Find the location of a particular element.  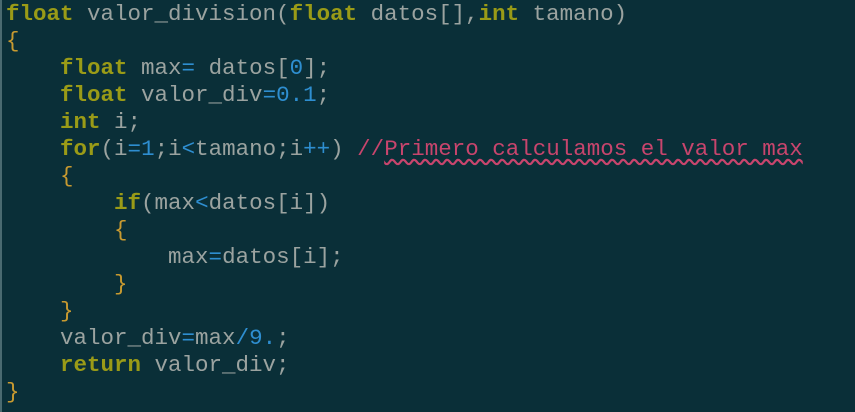

code-token: 0 is located at coordinates (296, 68).